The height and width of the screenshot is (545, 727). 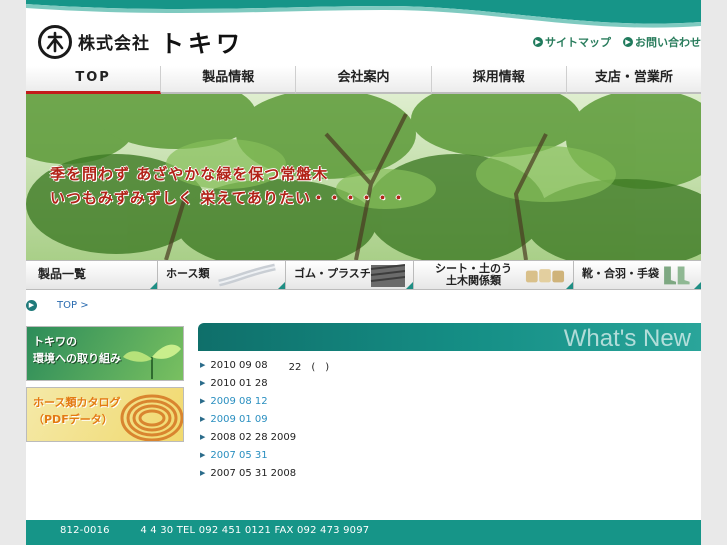 I want to click on news-date: 2009 08 12, so click(x=239, y=401).